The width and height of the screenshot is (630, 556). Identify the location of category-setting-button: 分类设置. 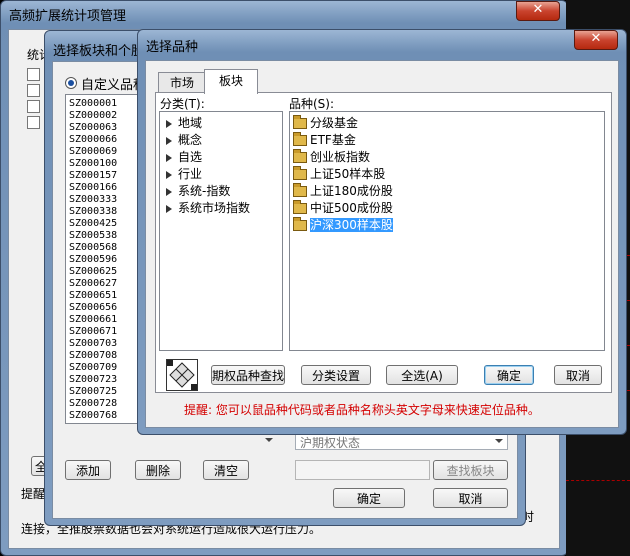
(336, 375).